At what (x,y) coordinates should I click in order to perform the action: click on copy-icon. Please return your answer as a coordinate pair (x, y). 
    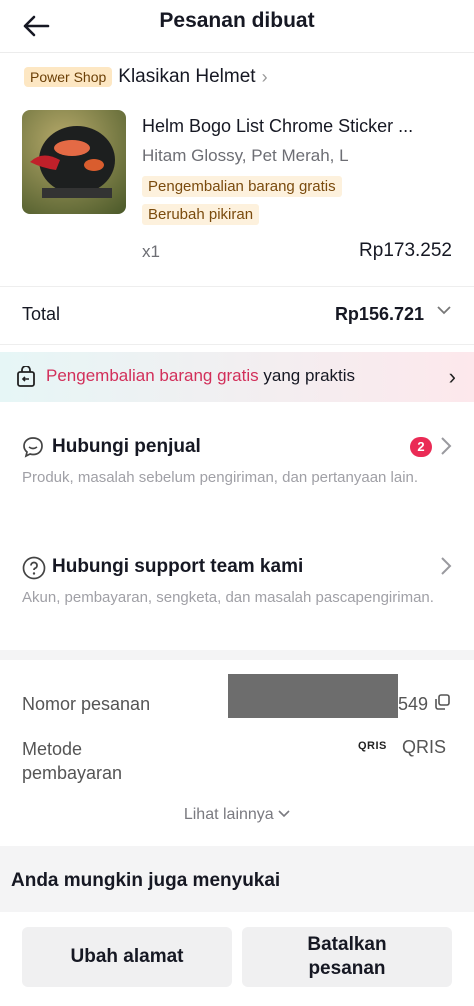
    Looking at the image, I should click on (442, 704).